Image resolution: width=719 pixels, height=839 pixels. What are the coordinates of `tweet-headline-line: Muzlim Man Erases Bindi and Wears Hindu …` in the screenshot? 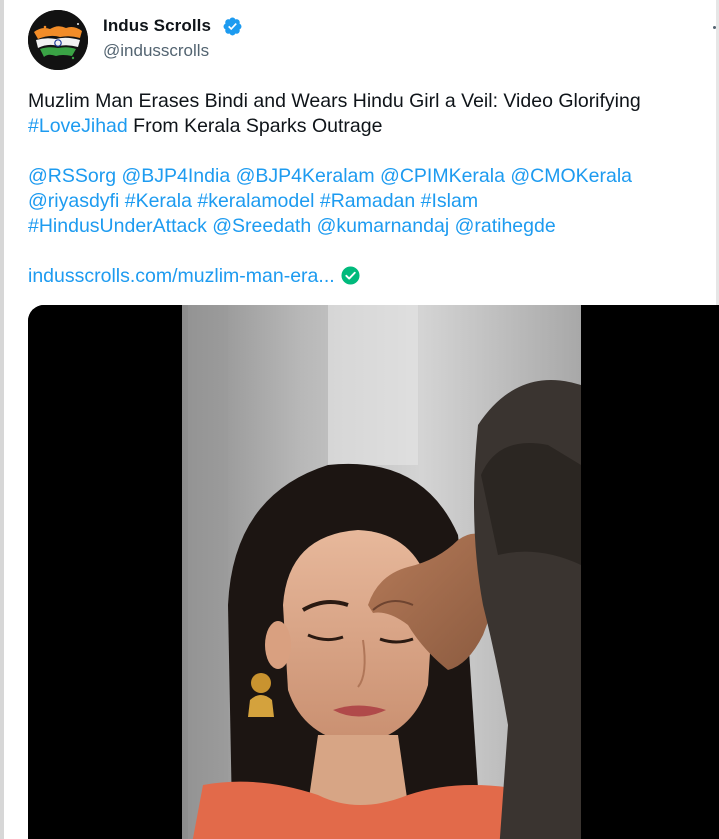 It's located at (334, 101).